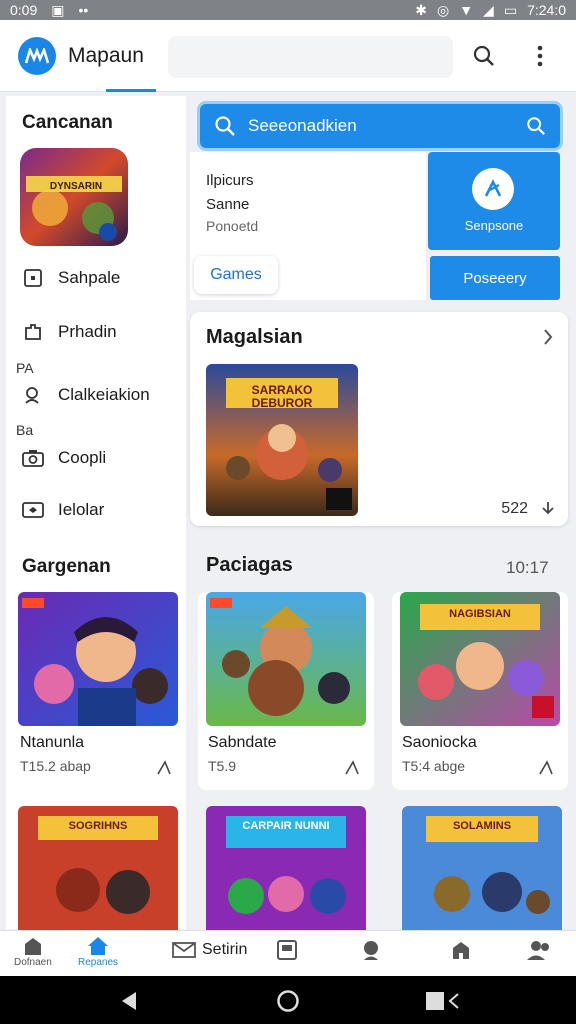  I want to click on packages-title: Paciagas, so click(249, 565).